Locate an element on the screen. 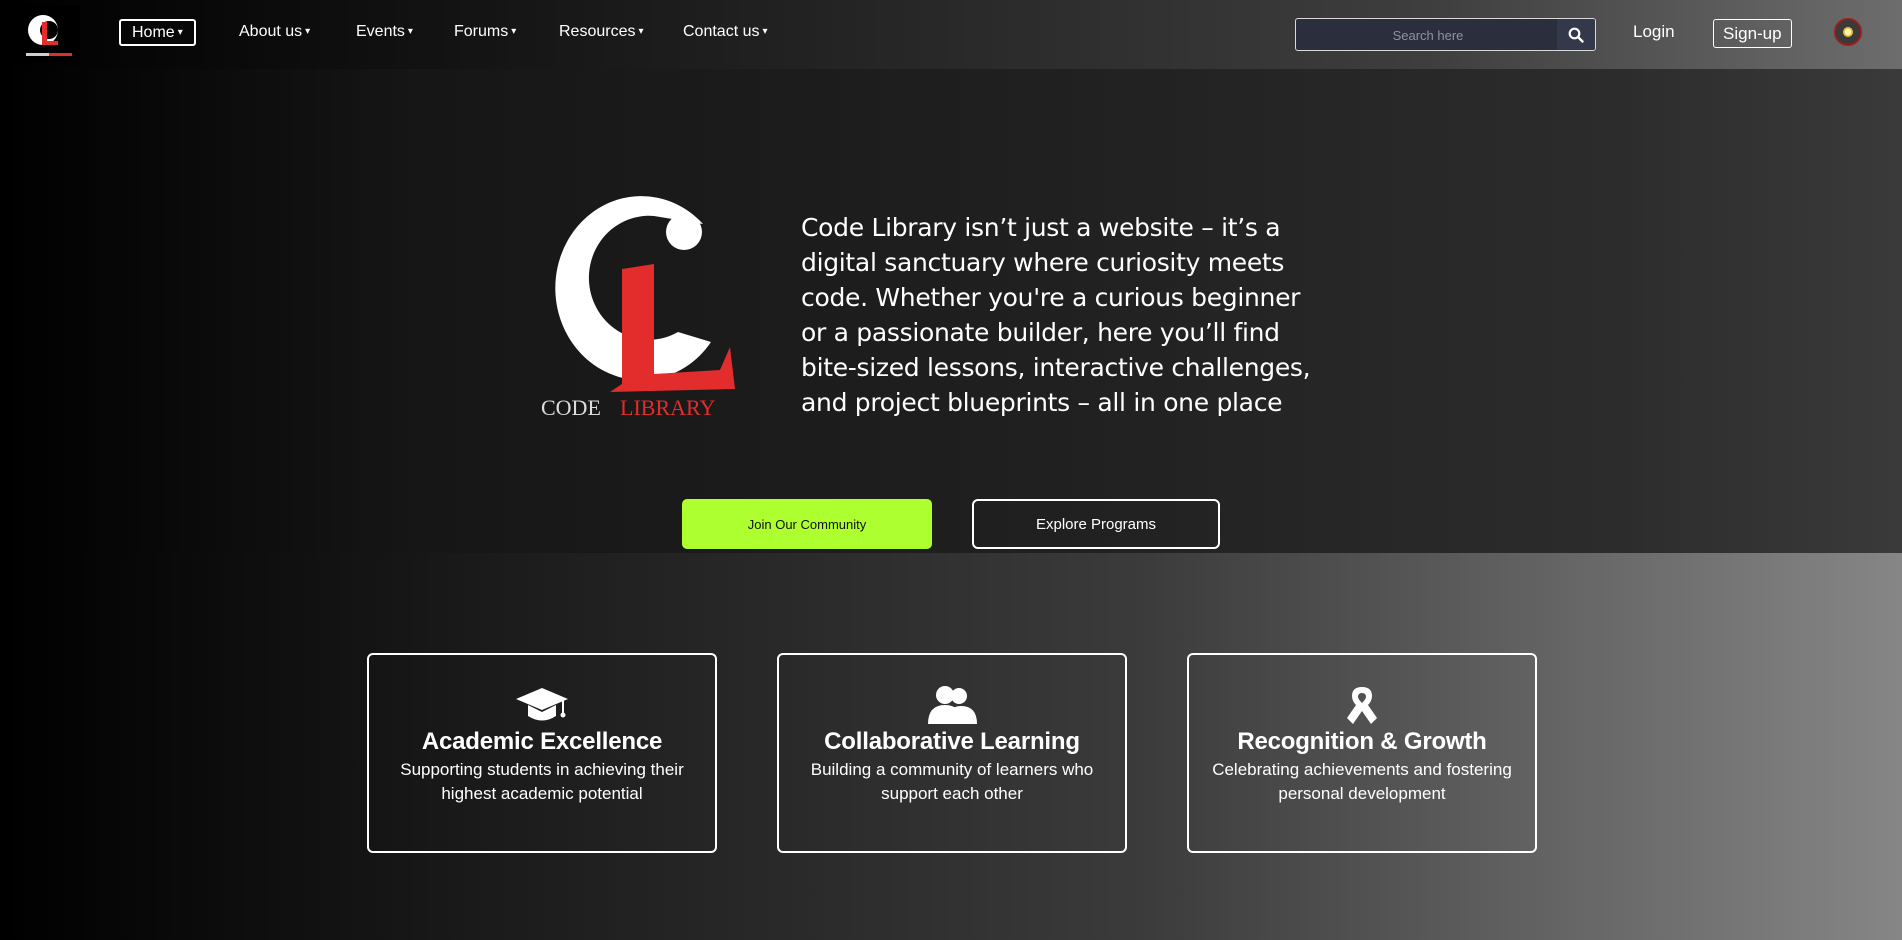 This screenshot has width=1902, height=940. nav-about-label: About us is located at coordinates (271, 31).